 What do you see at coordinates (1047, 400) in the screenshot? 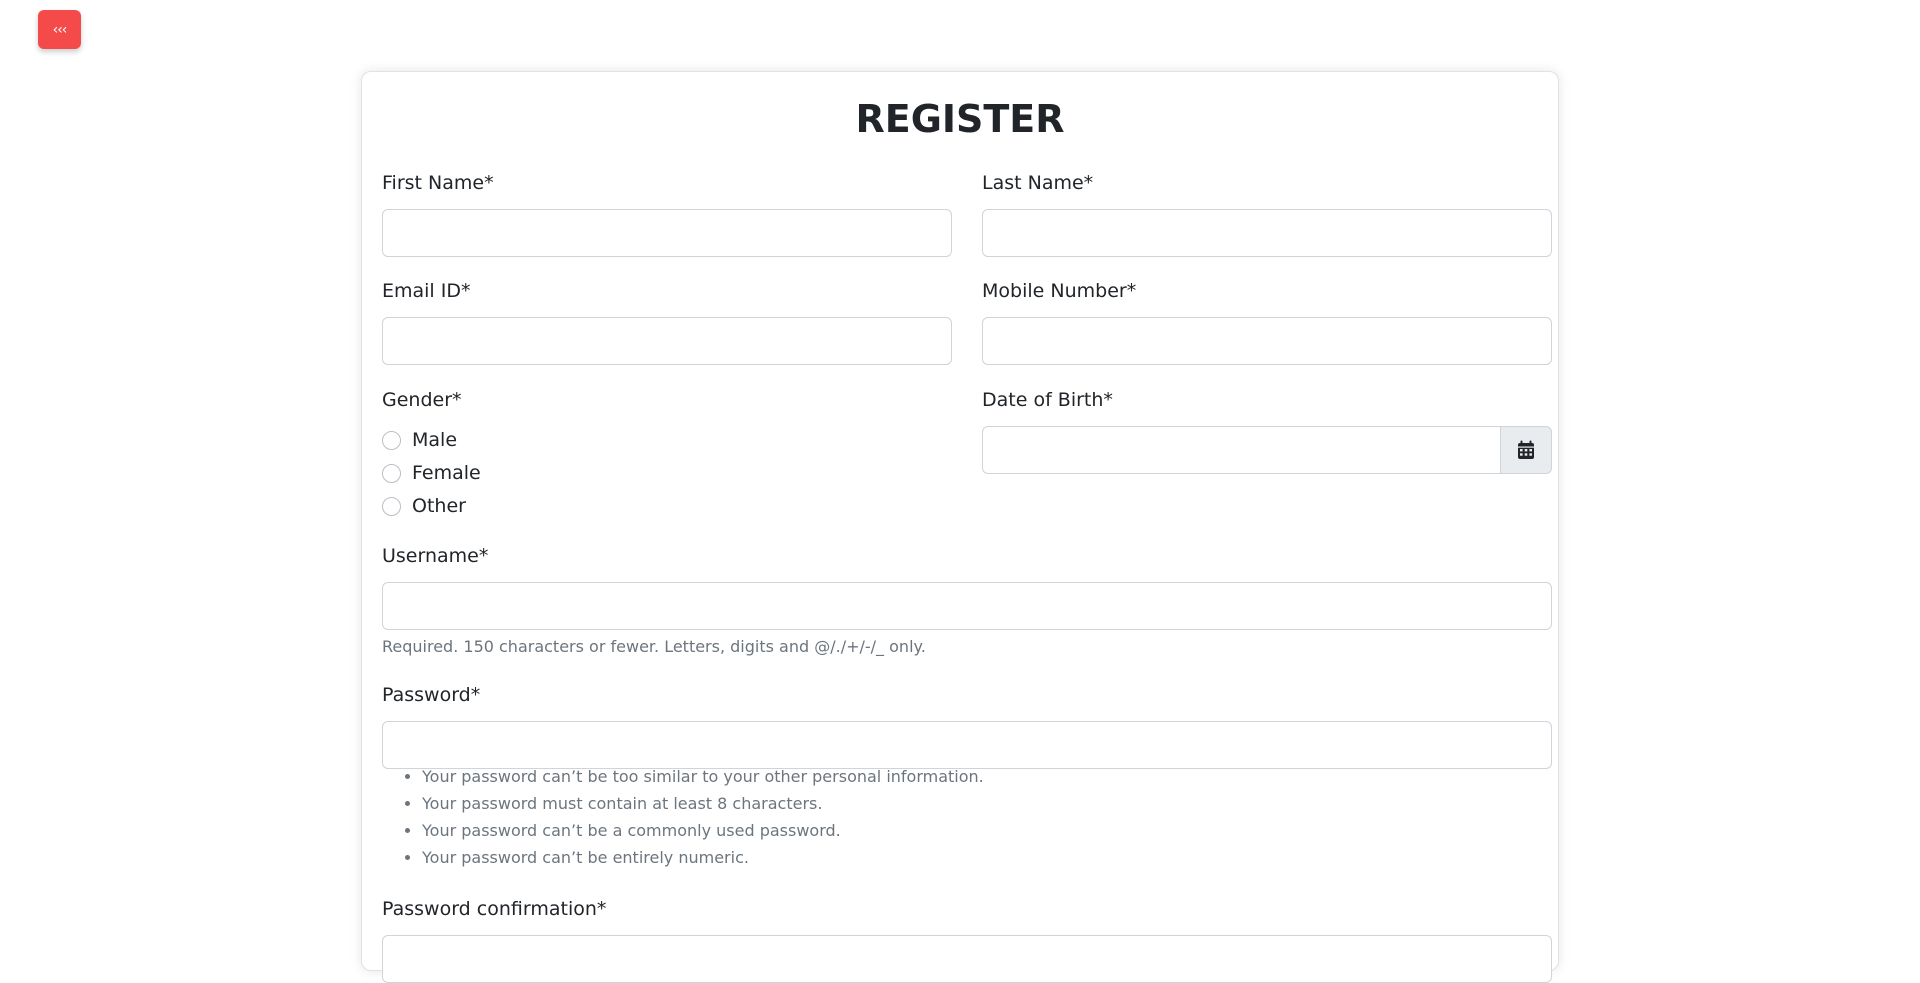
I see `dob-label: Date of Birth*` at bounding box center [1047, 400].